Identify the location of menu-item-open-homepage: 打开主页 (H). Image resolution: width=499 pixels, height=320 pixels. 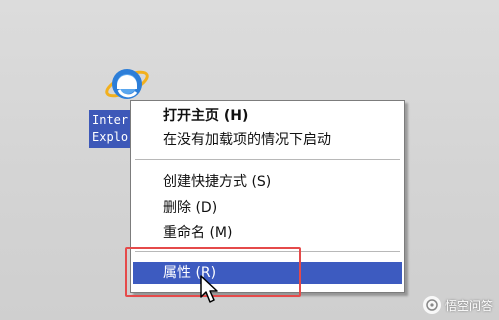
(267, 116).